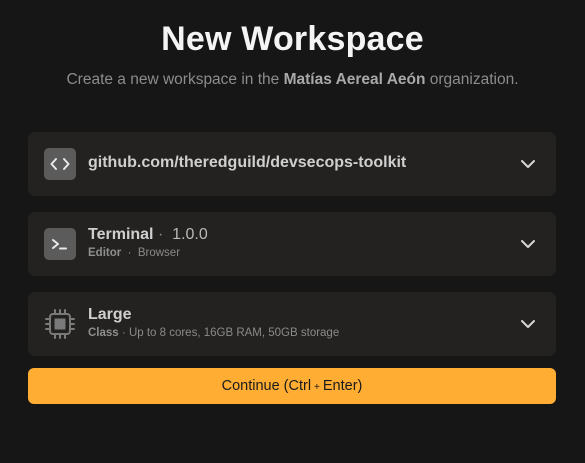  I want to click on subtitle-suffix: organization., so click(472, 79).